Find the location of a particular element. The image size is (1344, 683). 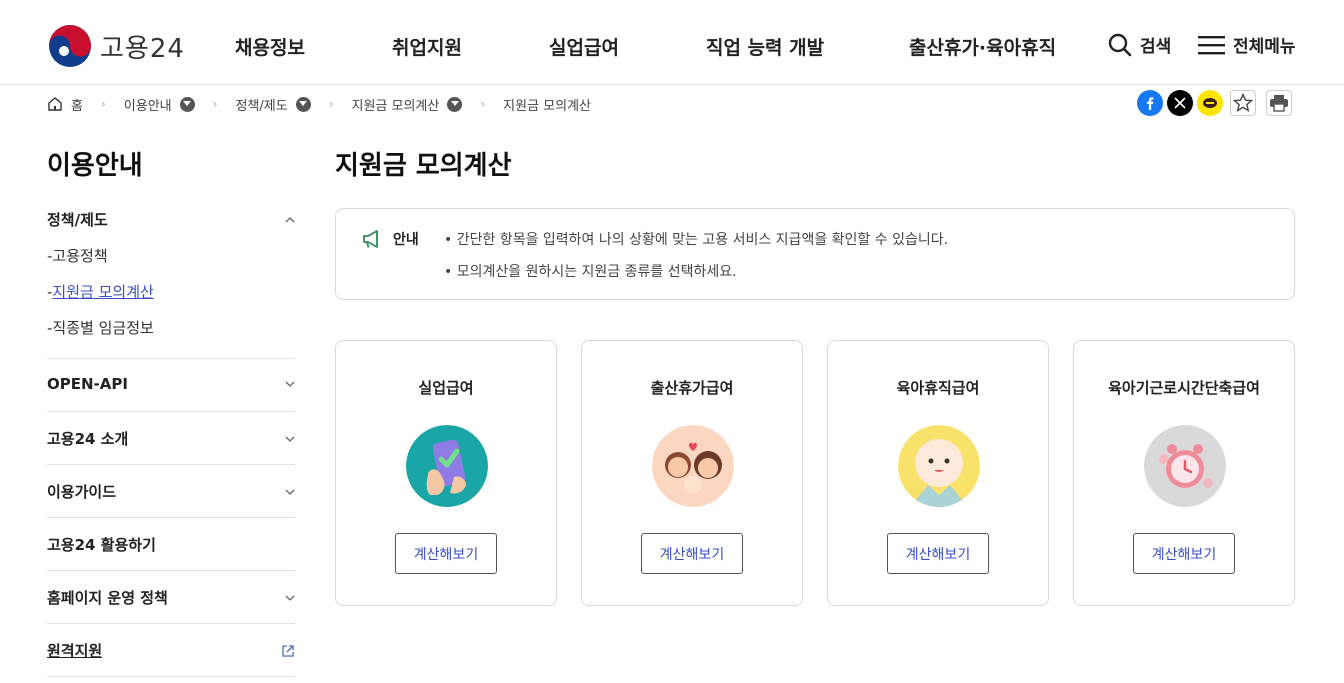

breadcrumb-home-label: 홈 is located at coordinates (77, 106).